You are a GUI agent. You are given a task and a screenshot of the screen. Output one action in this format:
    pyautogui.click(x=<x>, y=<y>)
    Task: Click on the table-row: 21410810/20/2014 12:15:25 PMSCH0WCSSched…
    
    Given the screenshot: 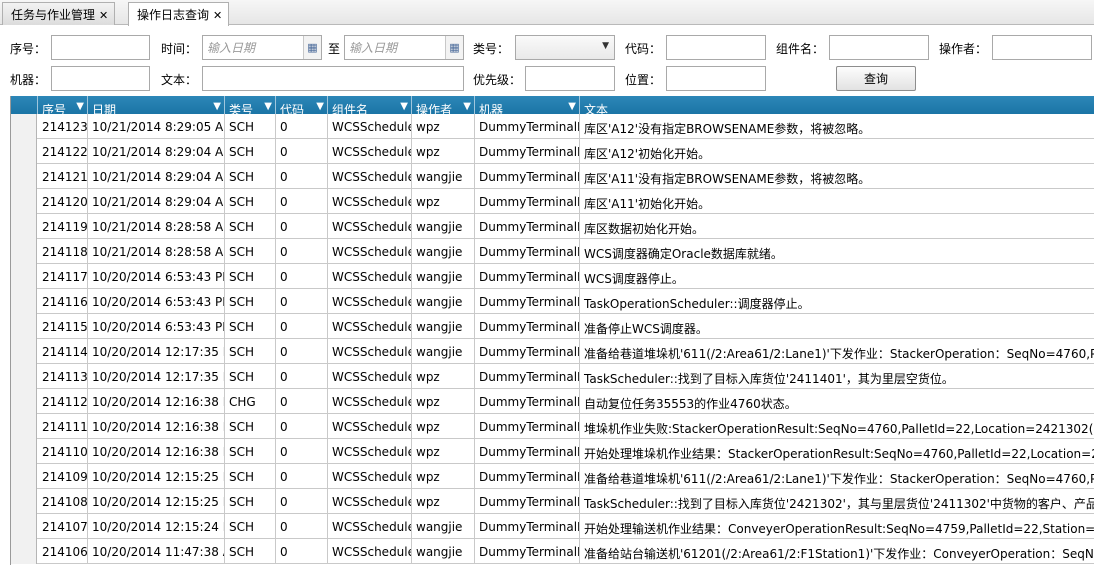 What is the action you would take?
    pyautogui.click(x=552, y=501)
    